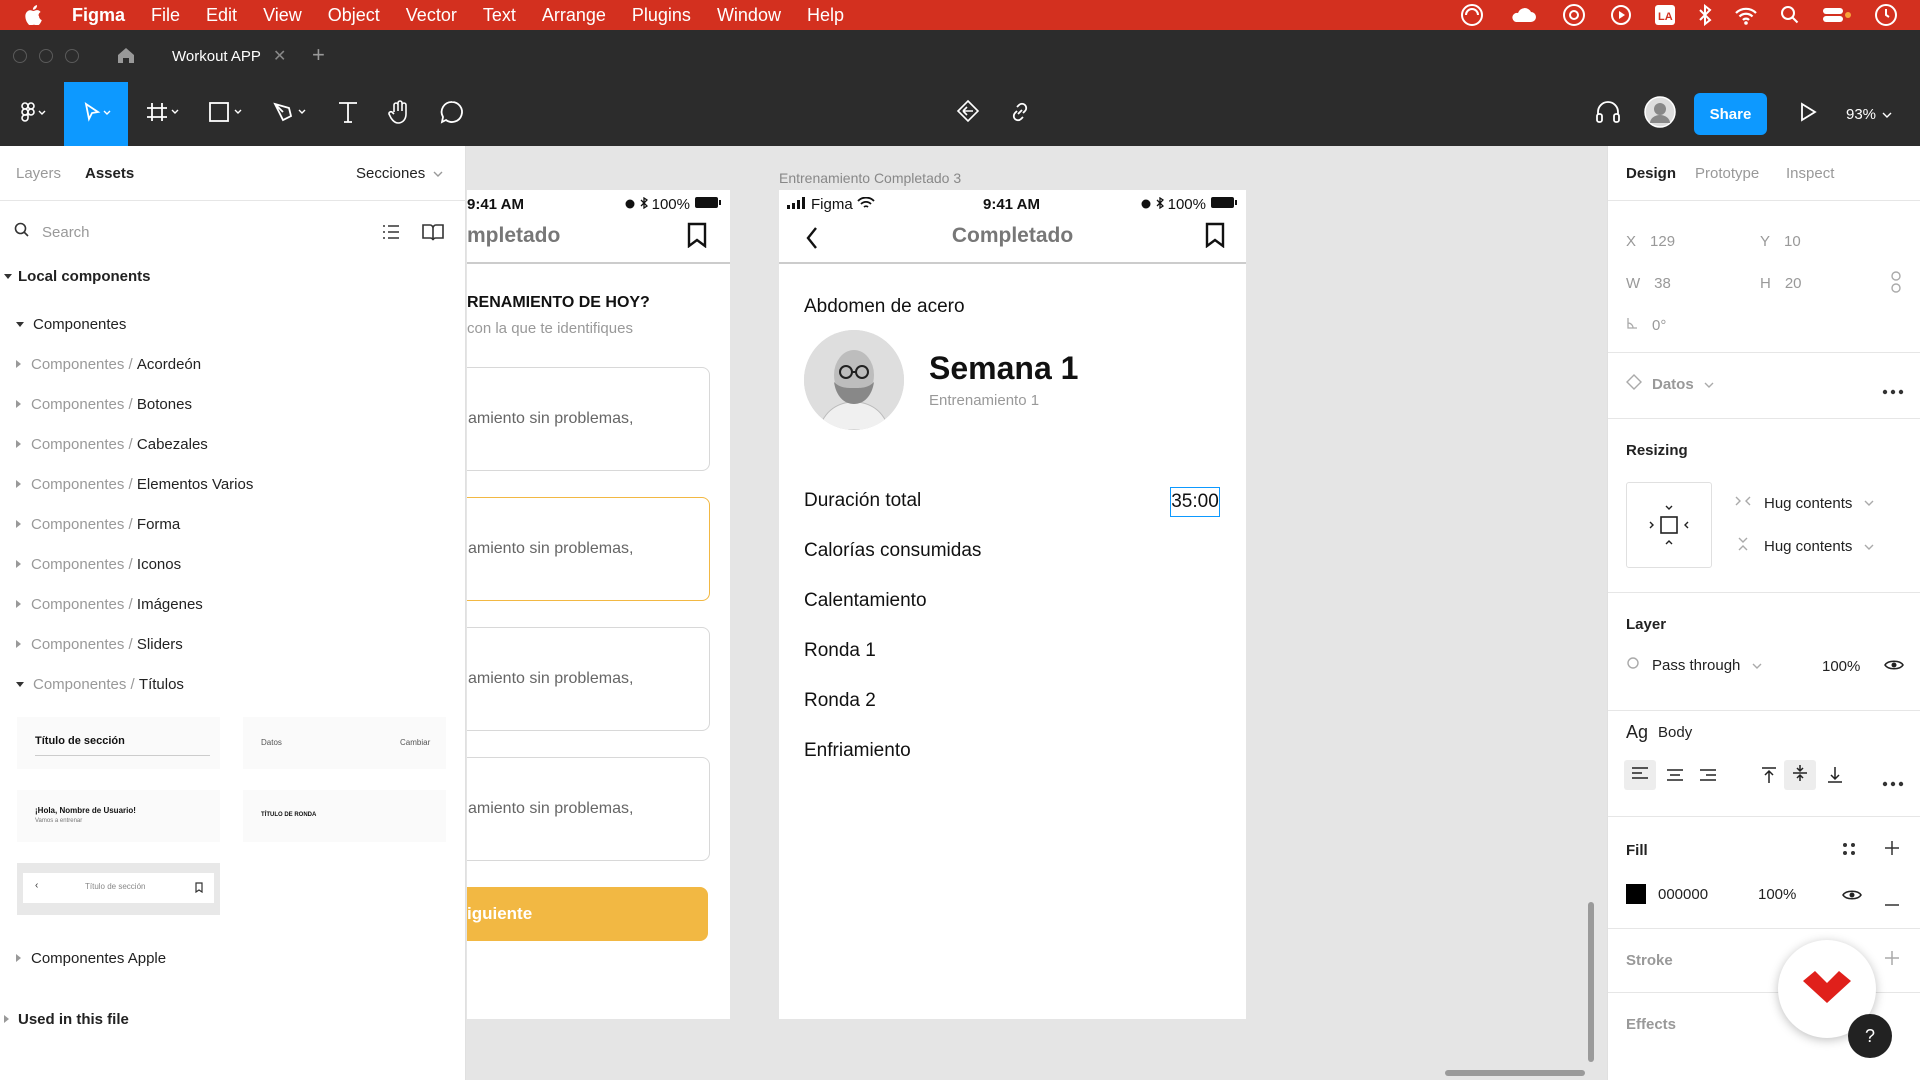 Image resolution: width=1920 pixels, height=1080 pixels. I want to click on new-tab-icon: +, so click(318, 55).